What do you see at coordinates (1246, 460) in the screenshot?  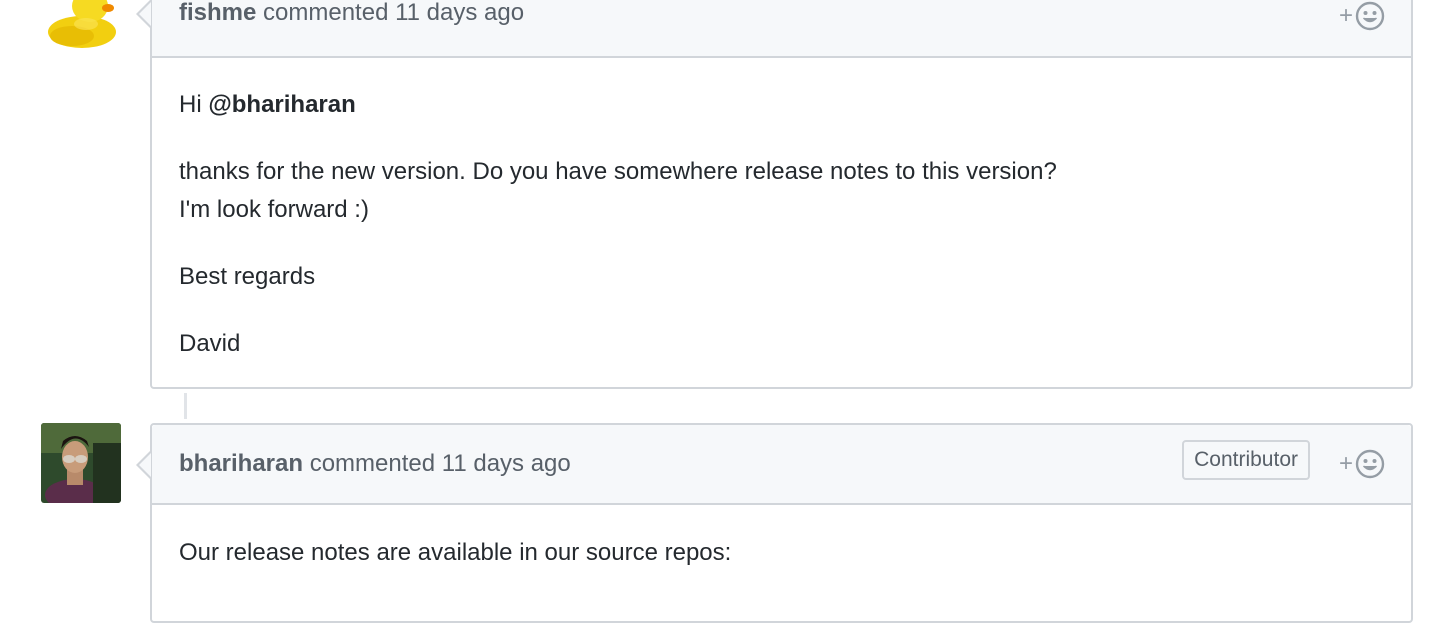 I see `contributor-badge: Contributor` at bounding box center [1246, 460].